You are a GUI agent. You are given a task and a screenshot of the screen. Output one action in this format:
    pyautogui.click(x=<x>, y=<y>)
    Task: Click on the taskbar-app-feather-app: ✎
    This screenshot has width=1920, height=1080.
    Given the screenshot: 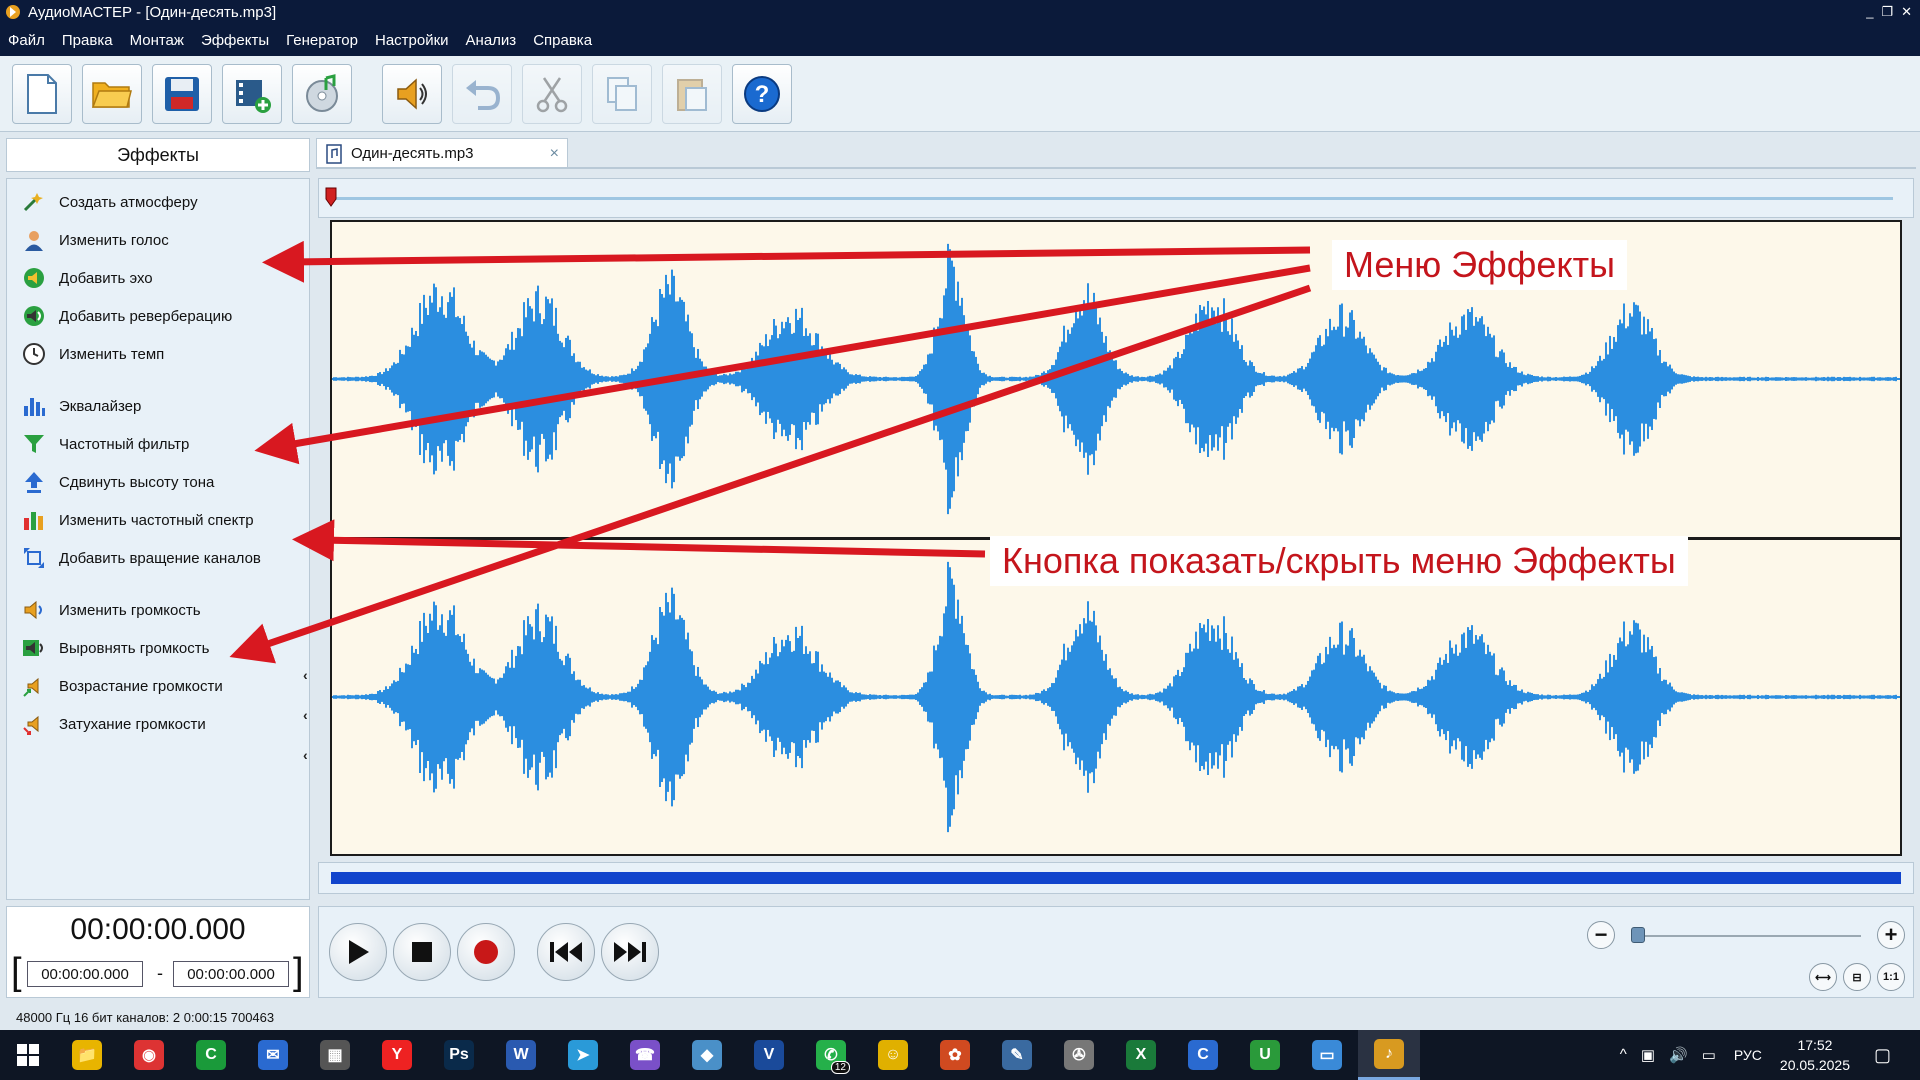 What is the action you would take?
    pyautogui.click(x=1017, y=1055)
    